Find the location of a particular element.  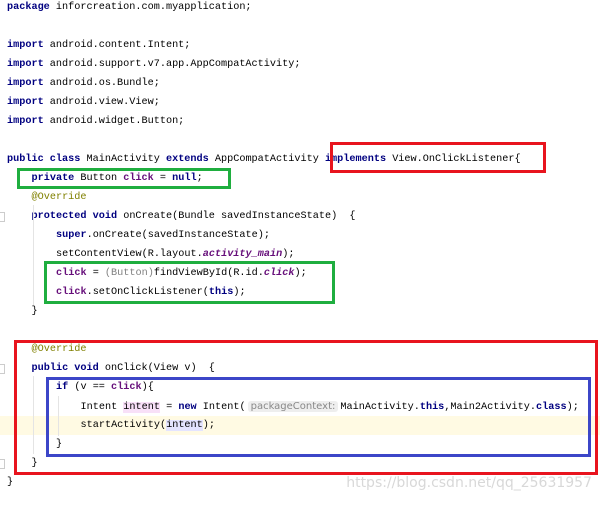

code-token: super is located at coordinates (71, 235).